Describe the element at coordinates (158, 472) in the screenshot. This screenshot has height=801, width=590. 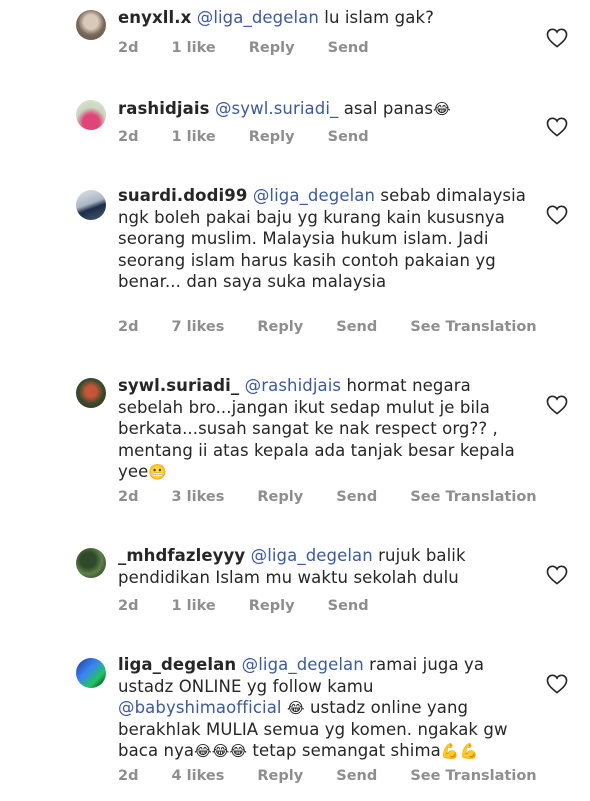
I see `grimacing-face-emoji: 😬` at that location.